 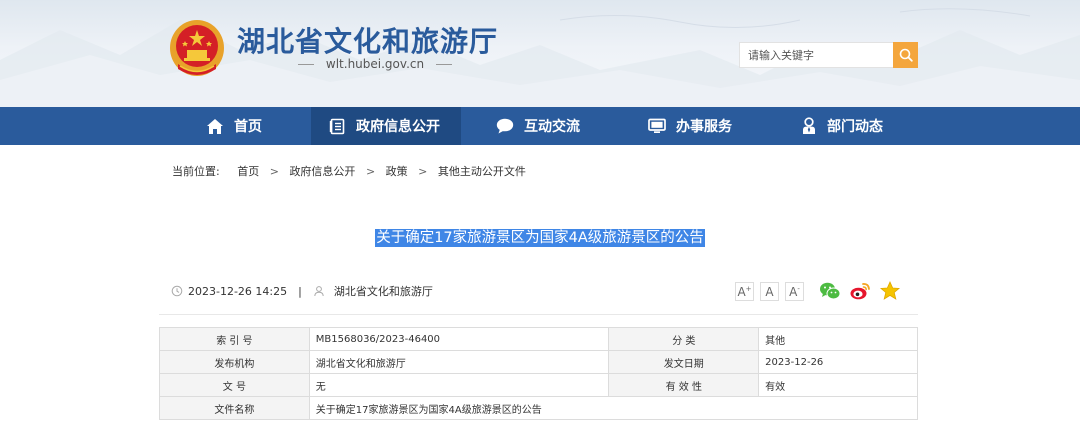 I want to click on table-value: 有效, so click(x=838, y=385).